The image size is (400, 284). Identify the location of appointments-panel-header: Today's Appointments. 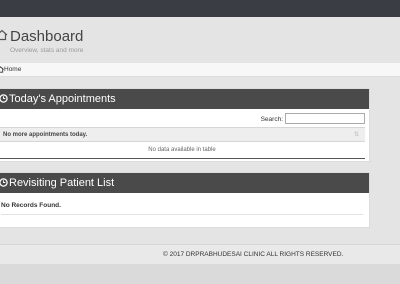
(184, 99).